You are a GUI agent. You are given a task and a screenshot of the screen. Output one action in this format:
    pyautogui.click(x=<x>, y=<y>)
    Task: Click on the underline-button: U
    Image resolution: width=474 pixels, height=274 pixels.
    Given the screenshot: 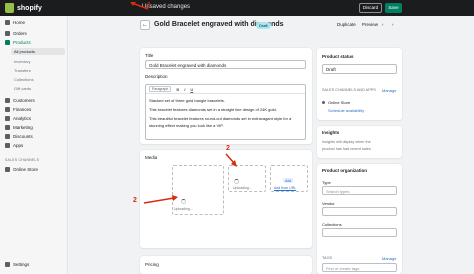 What is the action you would take?
    pyautogui.click(x=191, y=89)
    